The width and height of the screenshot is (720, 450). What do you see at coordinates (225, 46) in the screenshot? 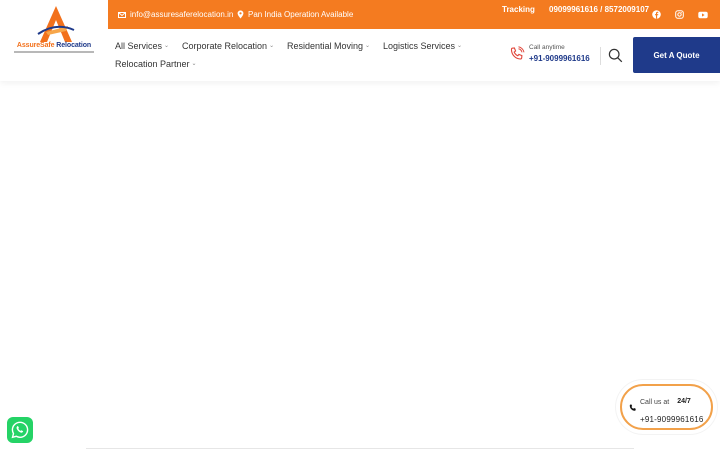
I see `nav-item-label: Corporate Relocation` at bounding box center [225, 46].